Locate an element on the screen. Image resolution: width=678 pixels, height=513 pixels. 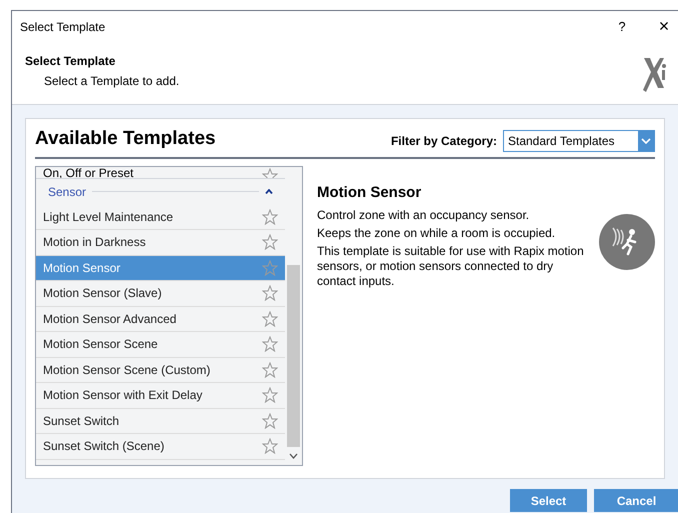
list-item: Motion Sensor with Exit Delay is located at coordinates (160, 395).